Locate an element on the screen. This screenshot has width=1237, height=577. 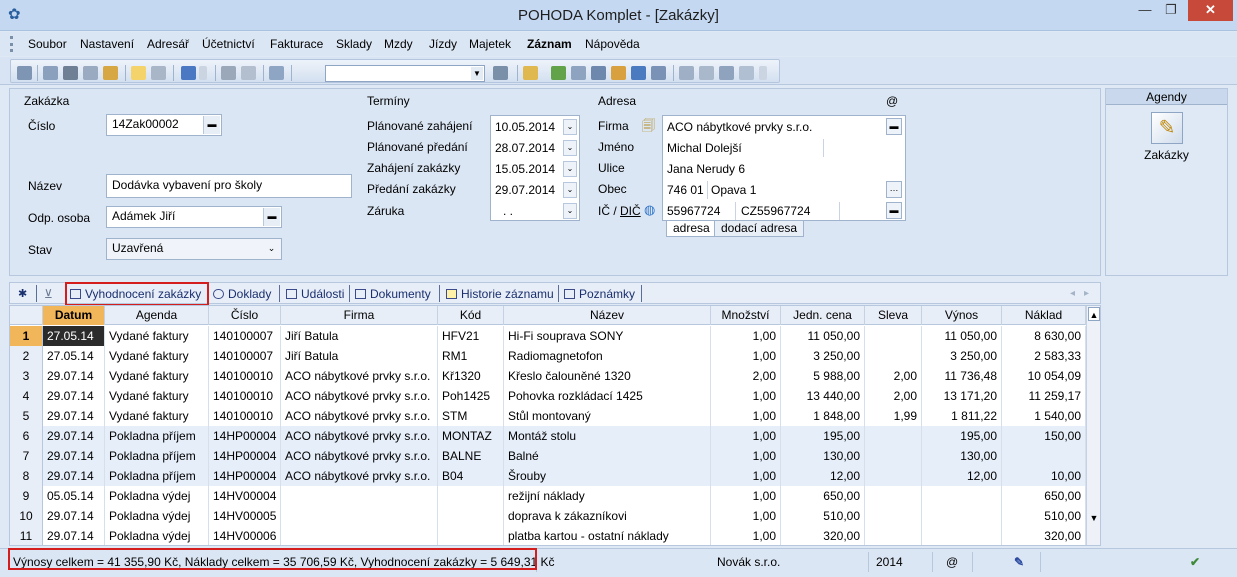
zakazky-agenda-icon: ✎ is located at coordinates (1167, 128).